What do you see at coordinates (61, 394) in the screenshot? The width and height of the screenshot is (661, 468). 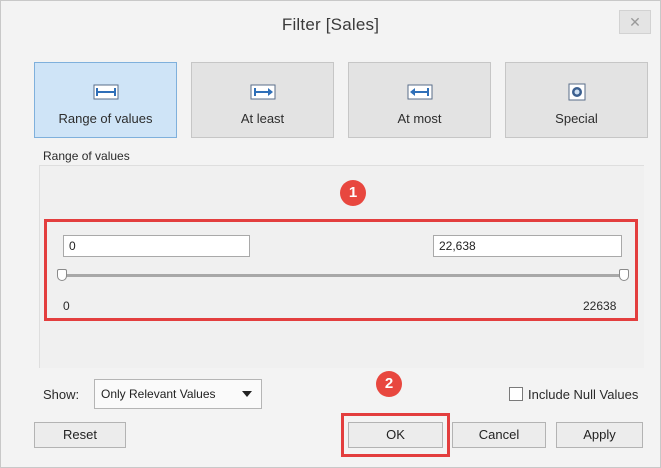 I see `show-label: Show:` at bounding box center [61, 394].